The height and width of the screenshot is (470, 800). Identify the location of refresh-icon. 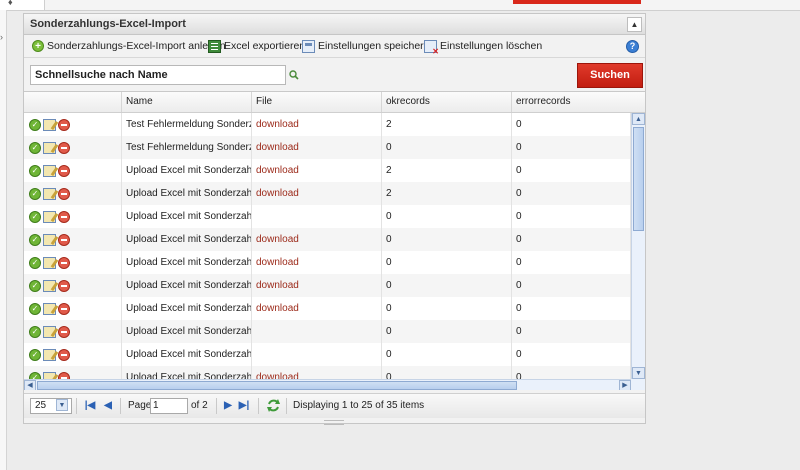
(273, 405).